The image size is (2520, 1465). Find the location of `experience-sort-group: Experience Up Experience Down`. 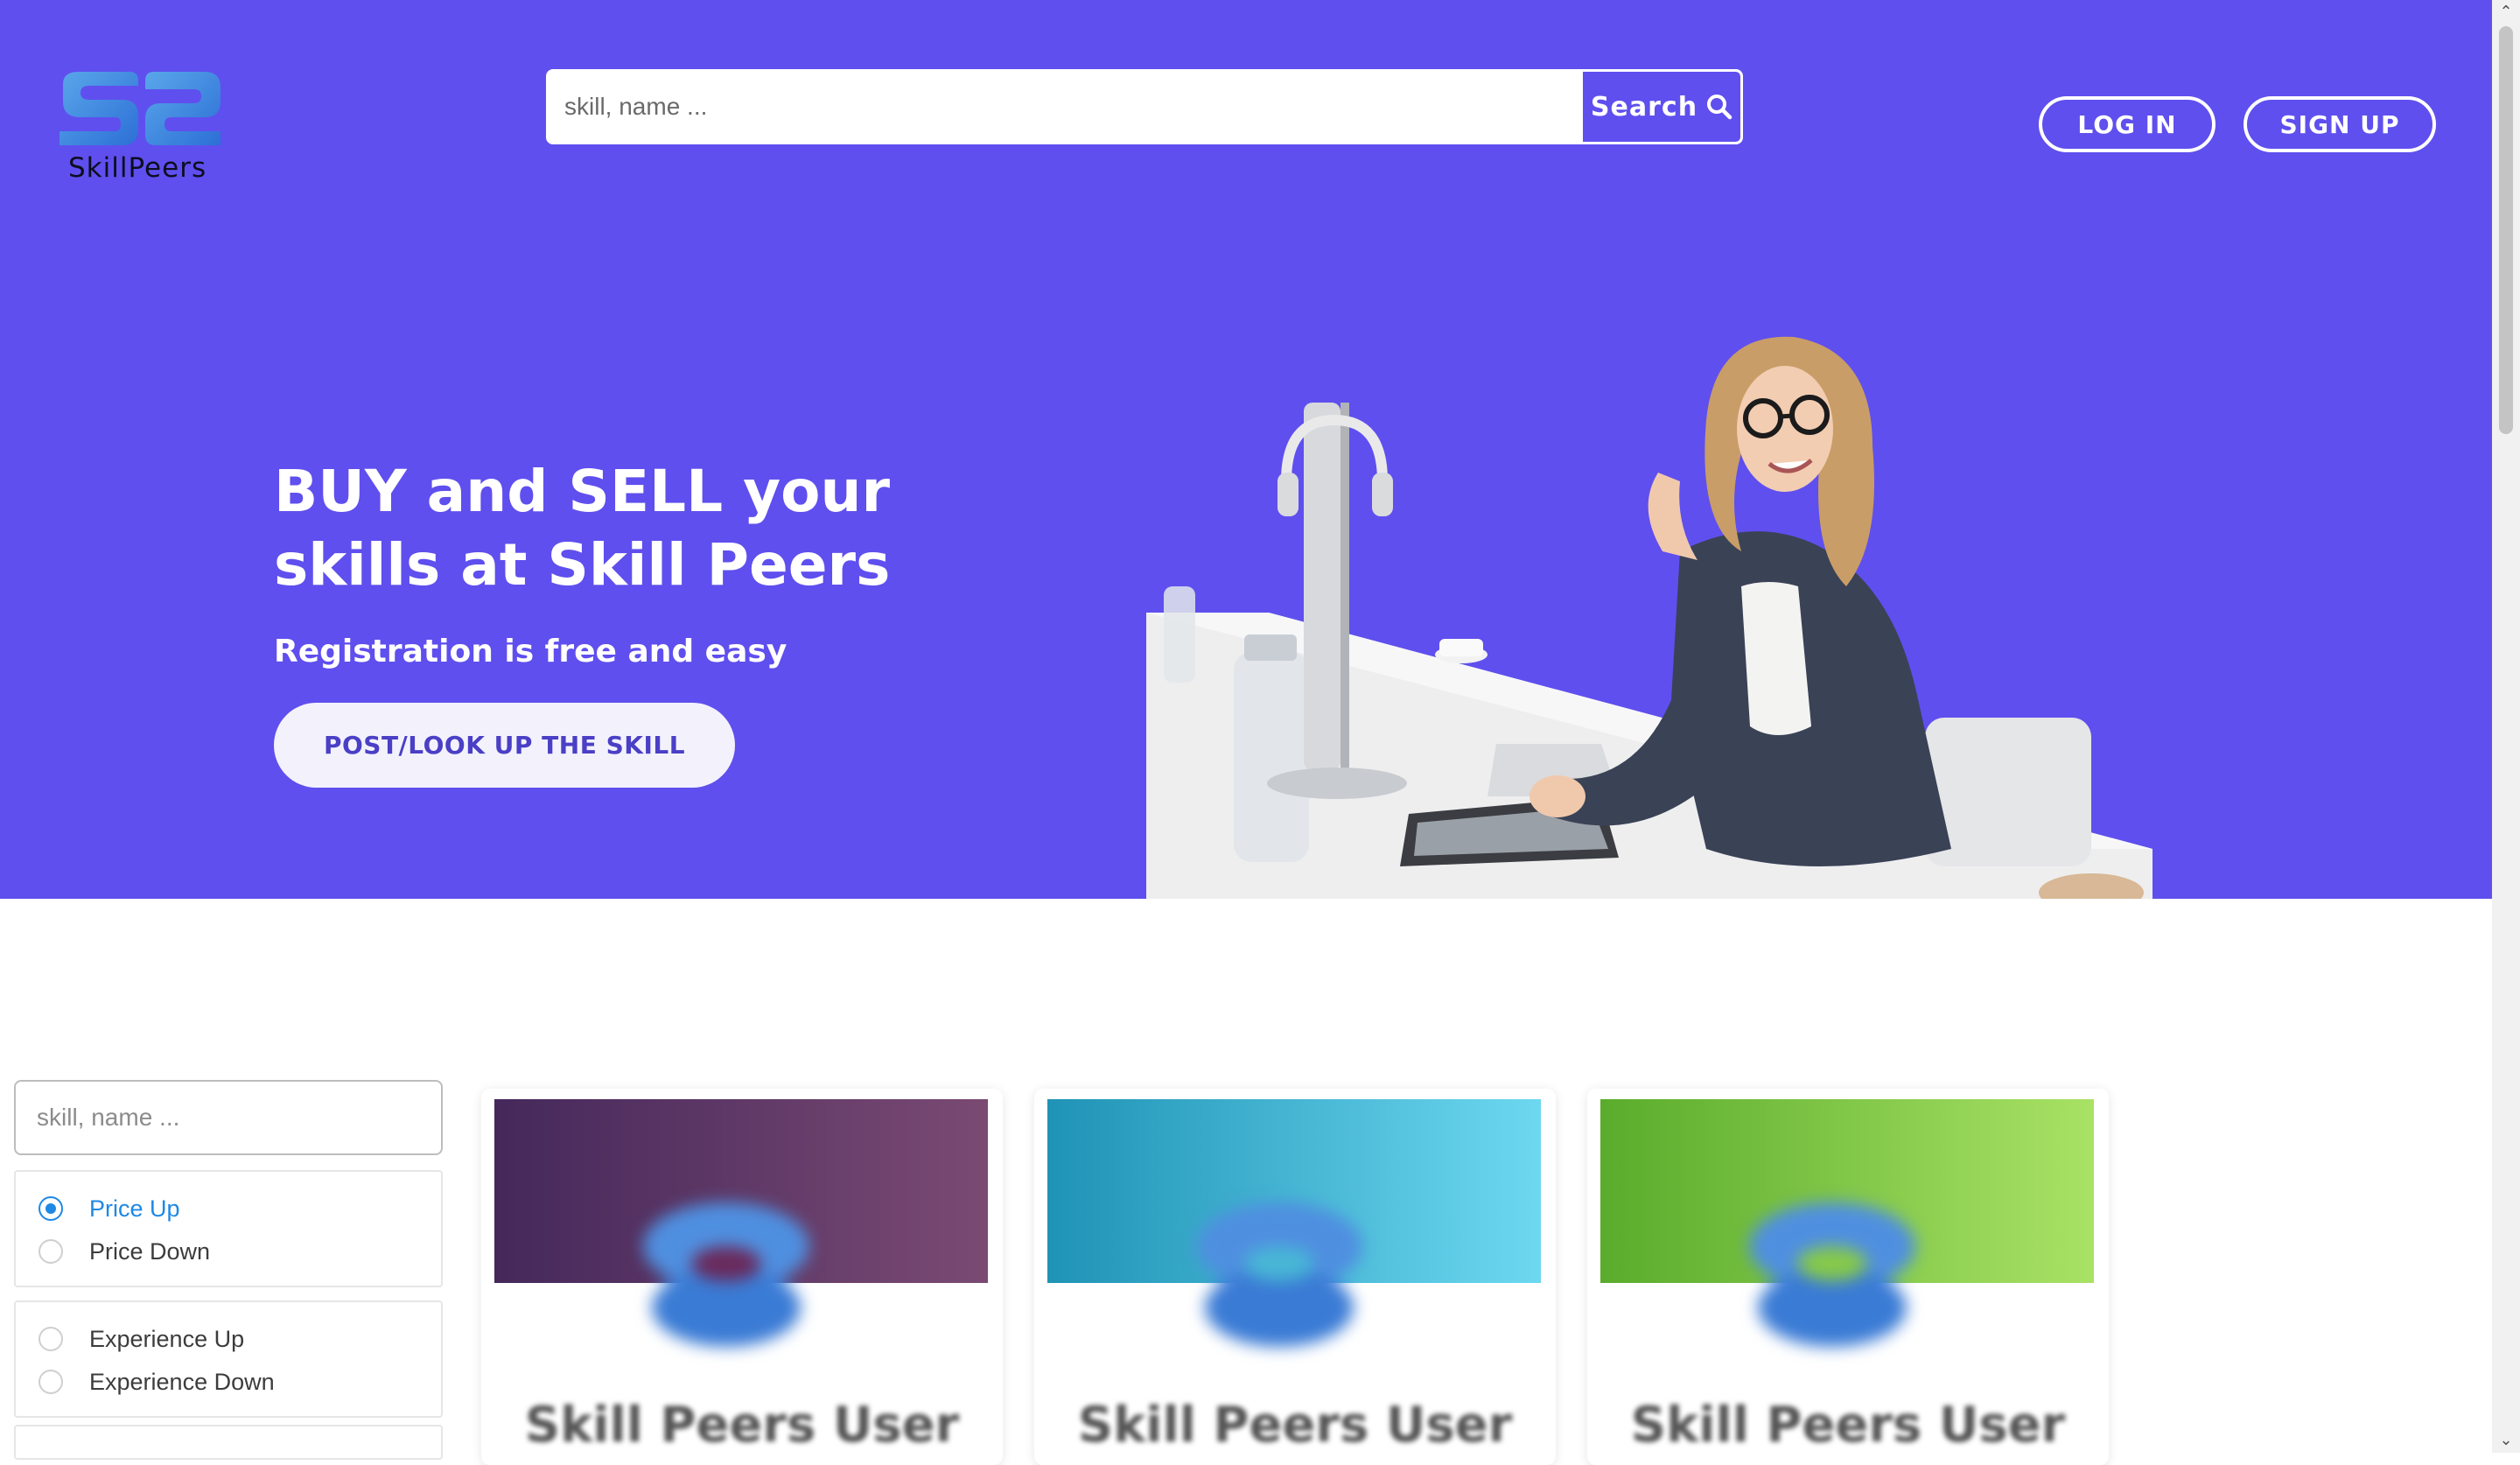

experience-sort-group: Experience Up Experience Down is located at coordinates (228, 1359).